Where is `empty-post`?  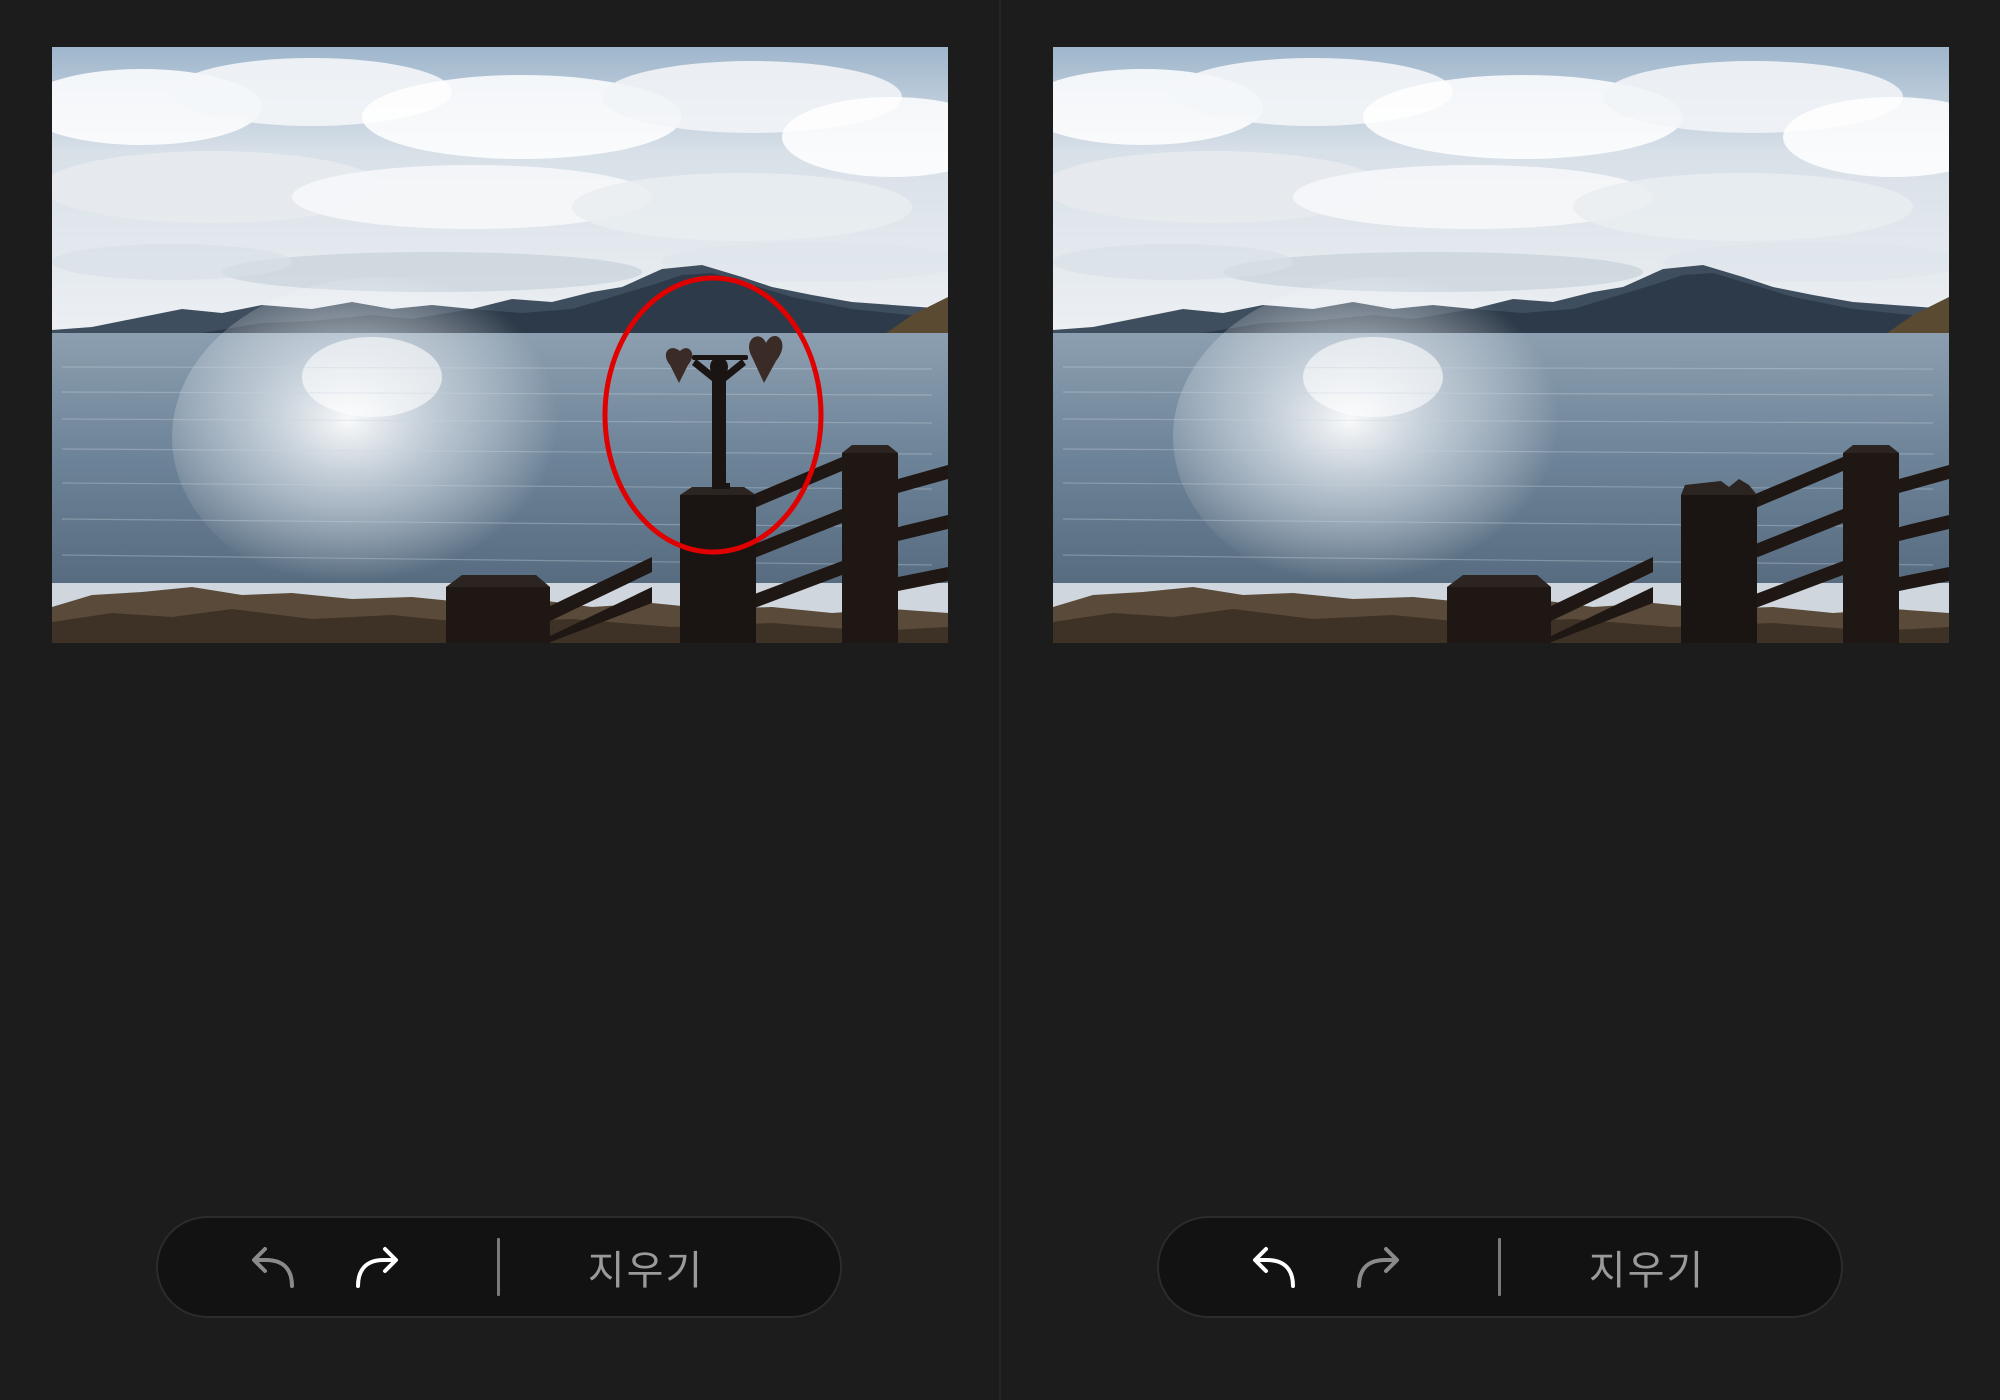 empty-post is located at coordinates (1719, 561).